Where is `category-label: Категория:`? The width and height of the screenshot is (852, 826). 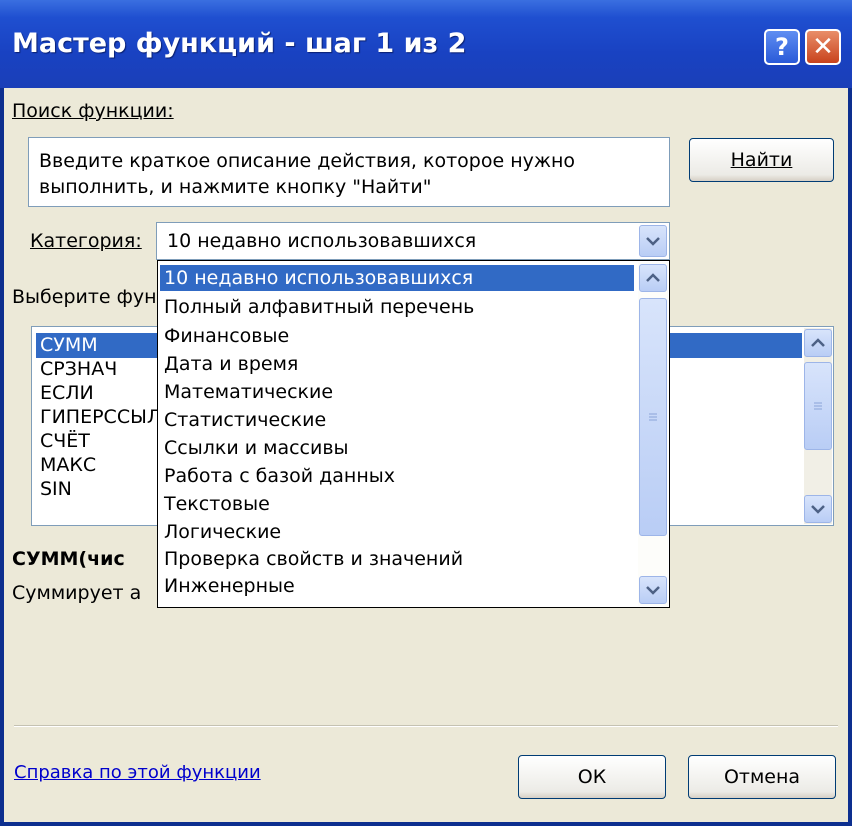
category-label: Категория: is located at coordinates (86, 241).